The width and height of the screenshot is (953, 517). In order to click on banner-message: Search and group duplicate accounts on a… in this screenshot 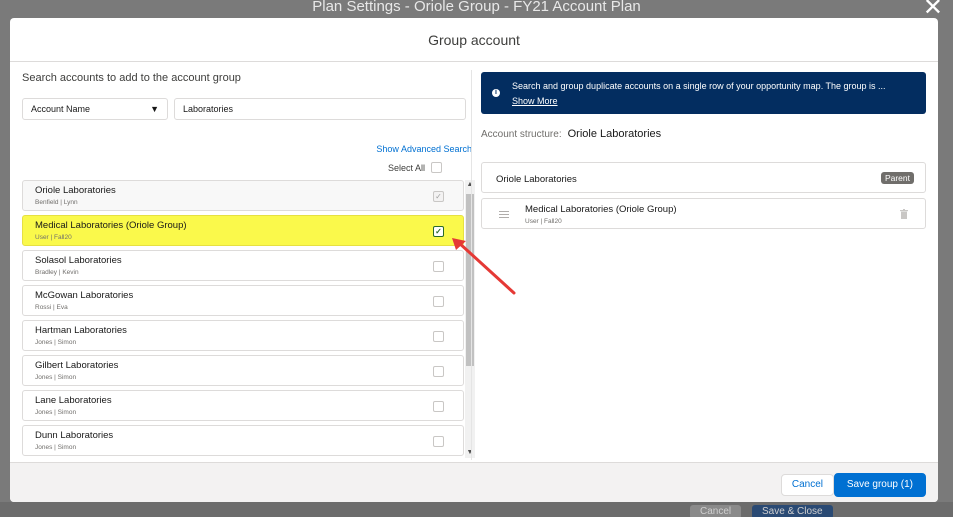, I will do `click(699, 86)`.